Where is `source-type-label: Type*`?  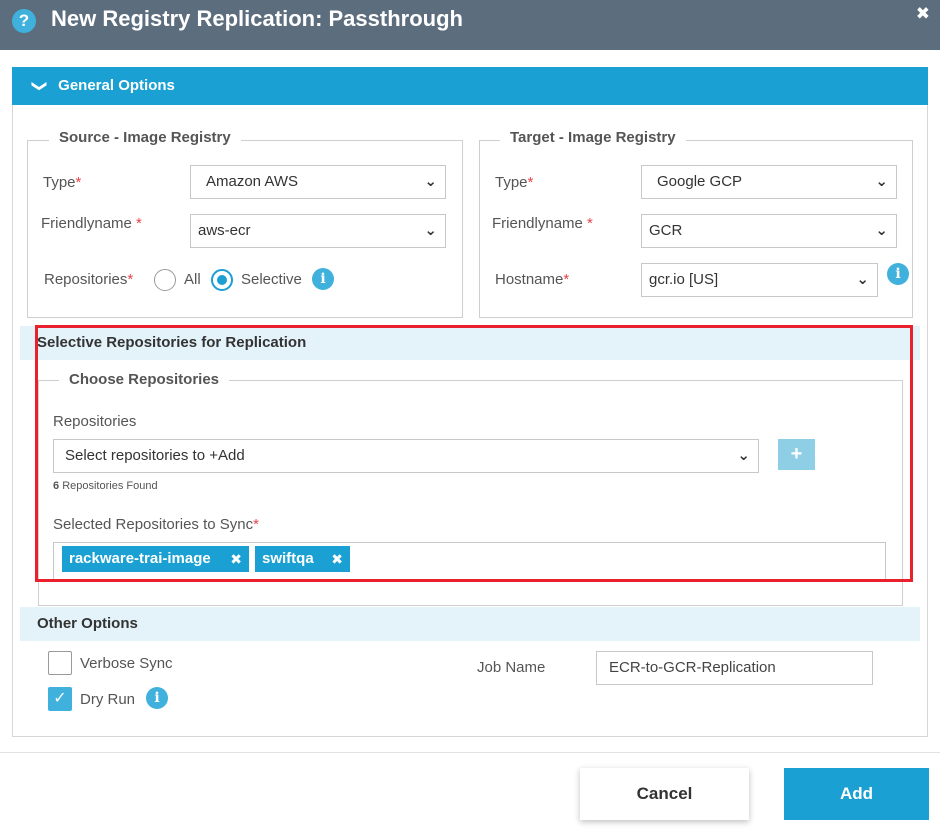
source-type-label: Type* is located at coordinates (62, 182).